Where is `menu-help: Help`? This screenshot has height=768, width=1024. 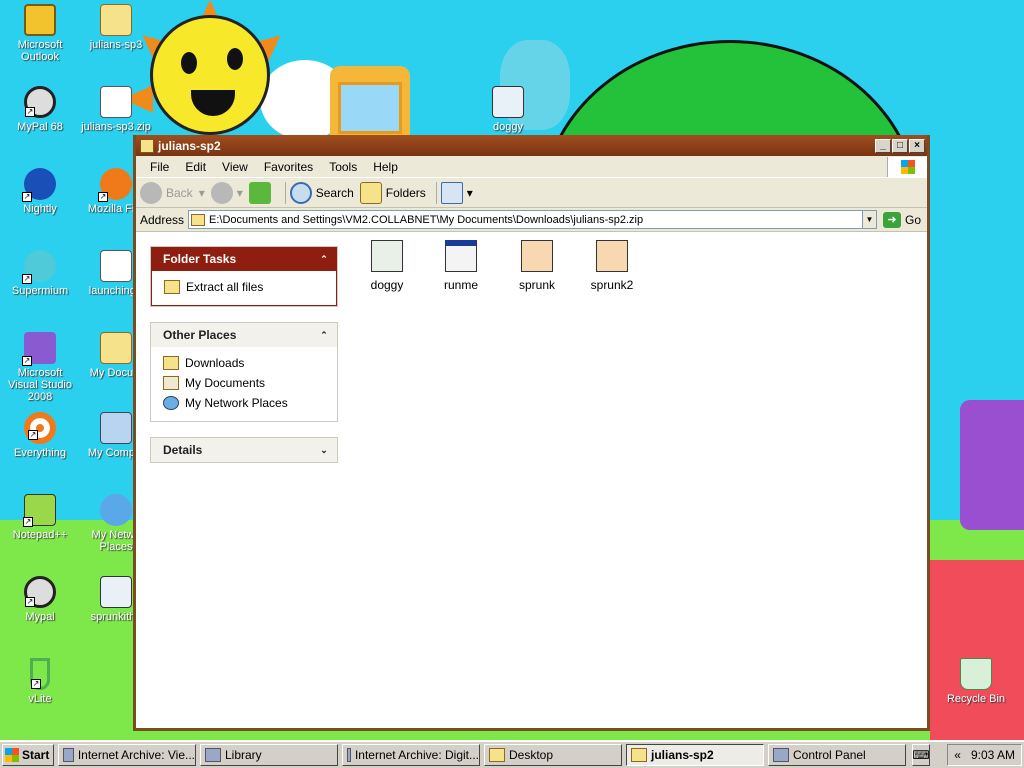
menu-help: Help is located at coordinates (385, 167).